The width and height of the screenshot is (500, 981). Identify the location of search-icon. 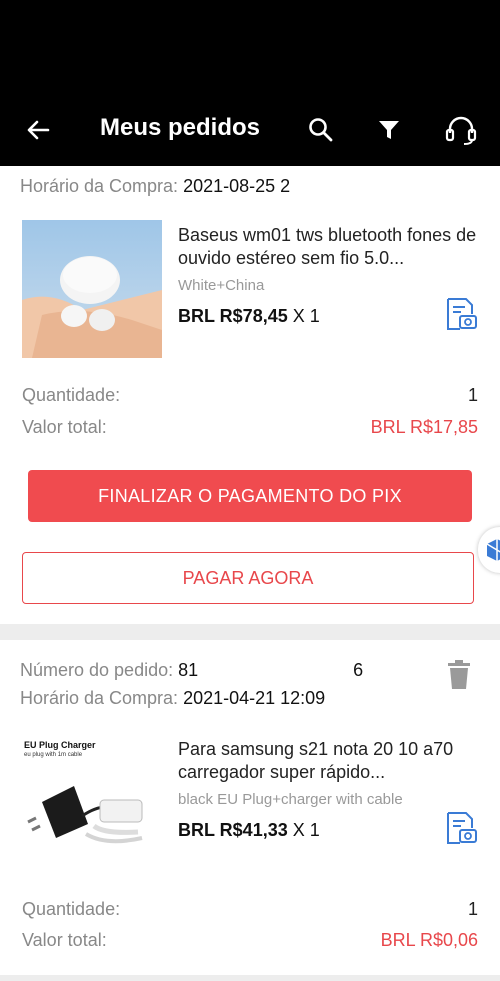
(321, 130).